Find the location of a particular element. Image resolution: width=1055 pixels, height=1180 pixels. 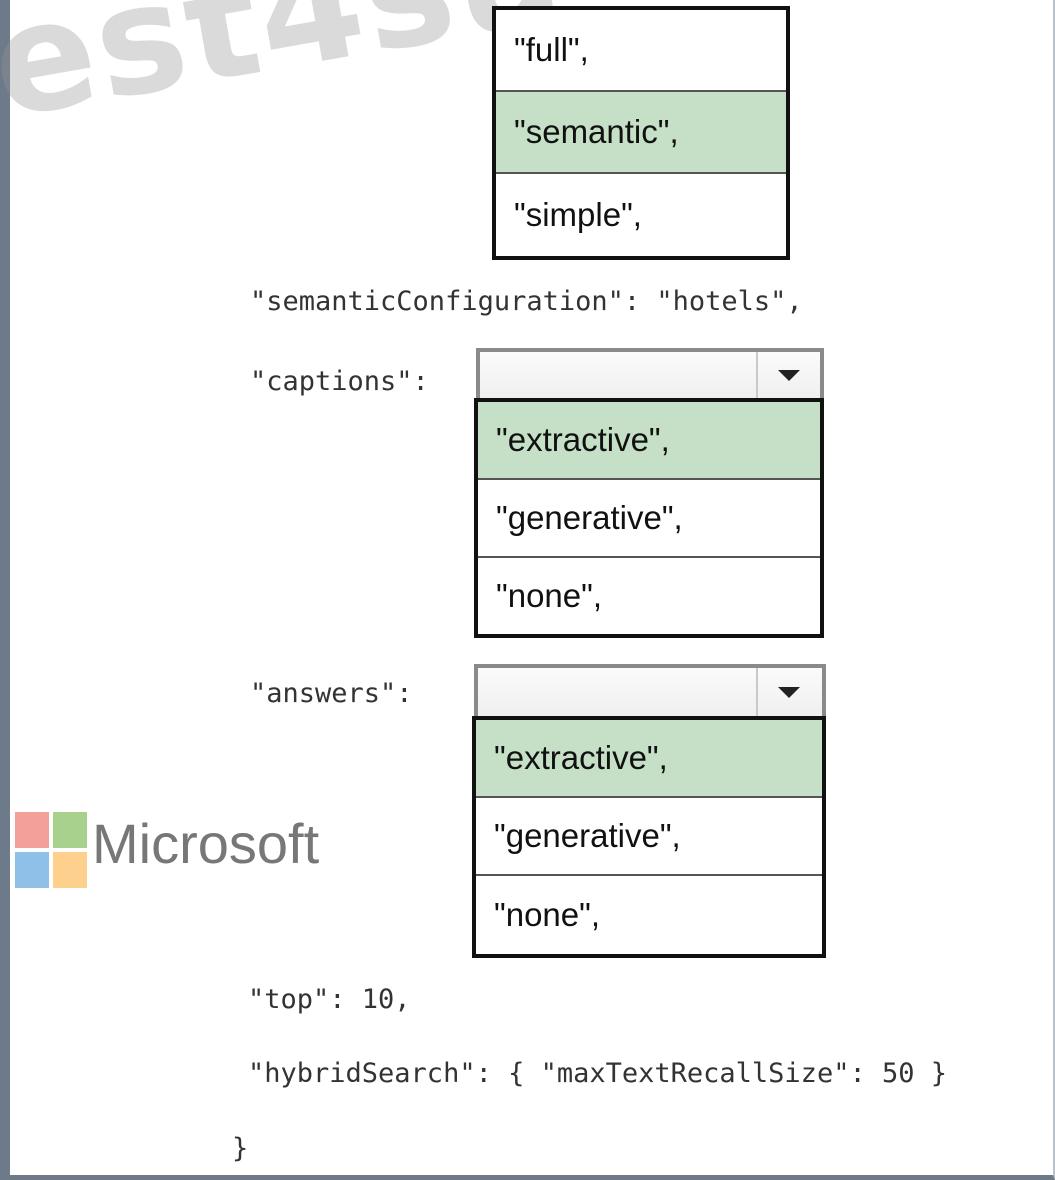

query-type-option-full: "full", is located at coordinates (641, 51).